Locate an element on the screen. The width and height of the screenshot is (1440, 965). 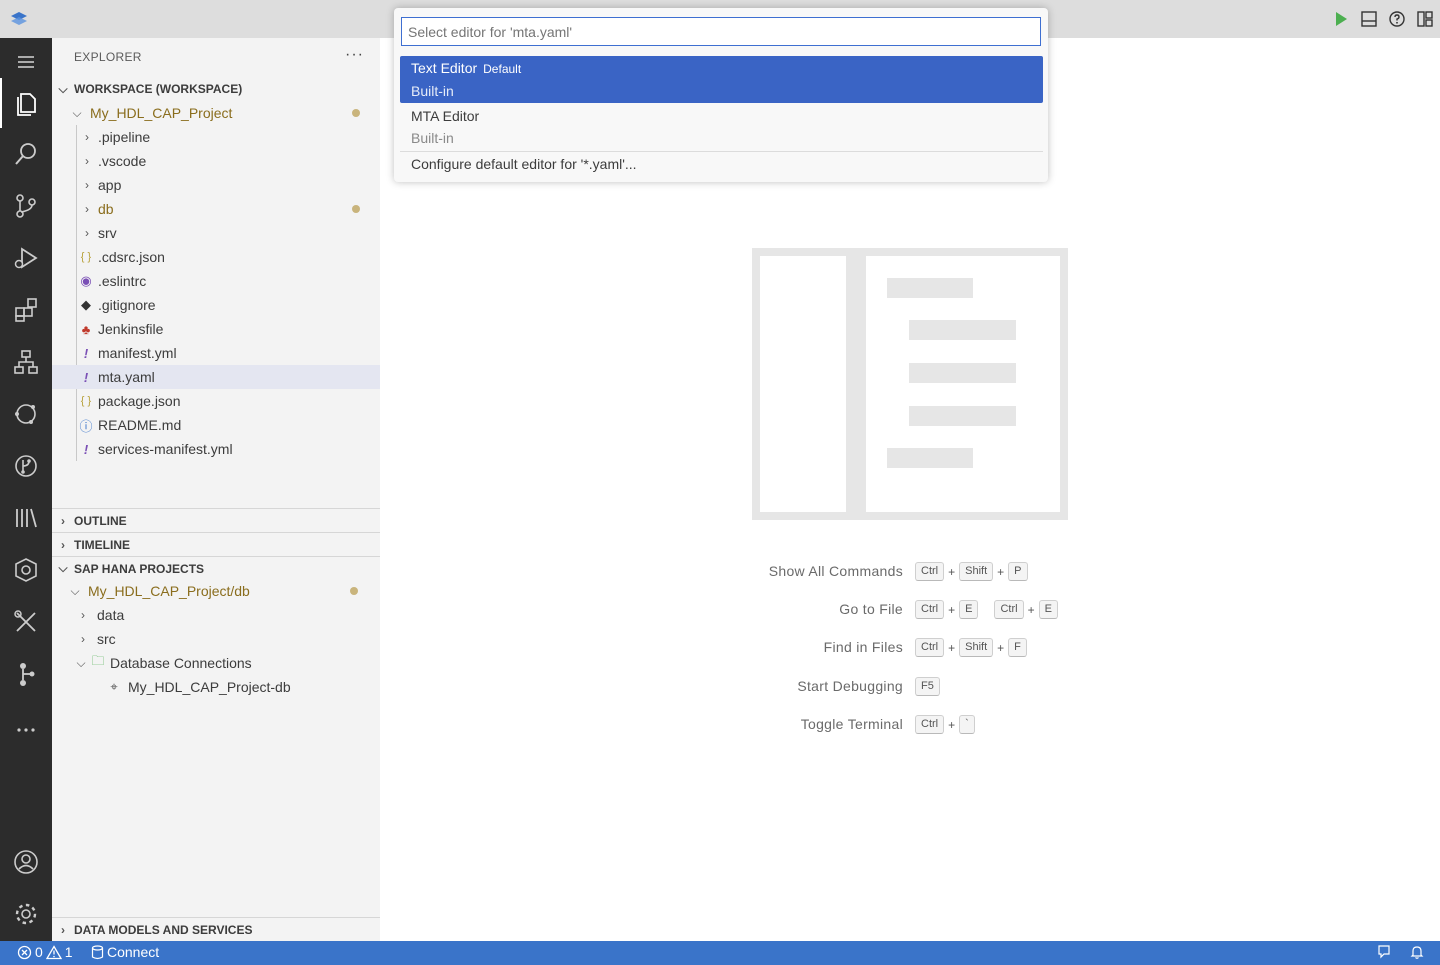
cloud-connection-icon is located at coordinates (26, 414).